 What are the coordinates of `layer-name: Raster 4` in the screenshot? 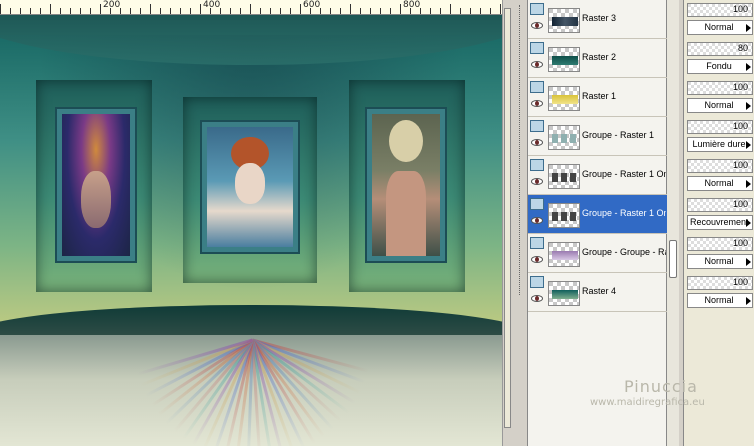 It's located at (624, 291).